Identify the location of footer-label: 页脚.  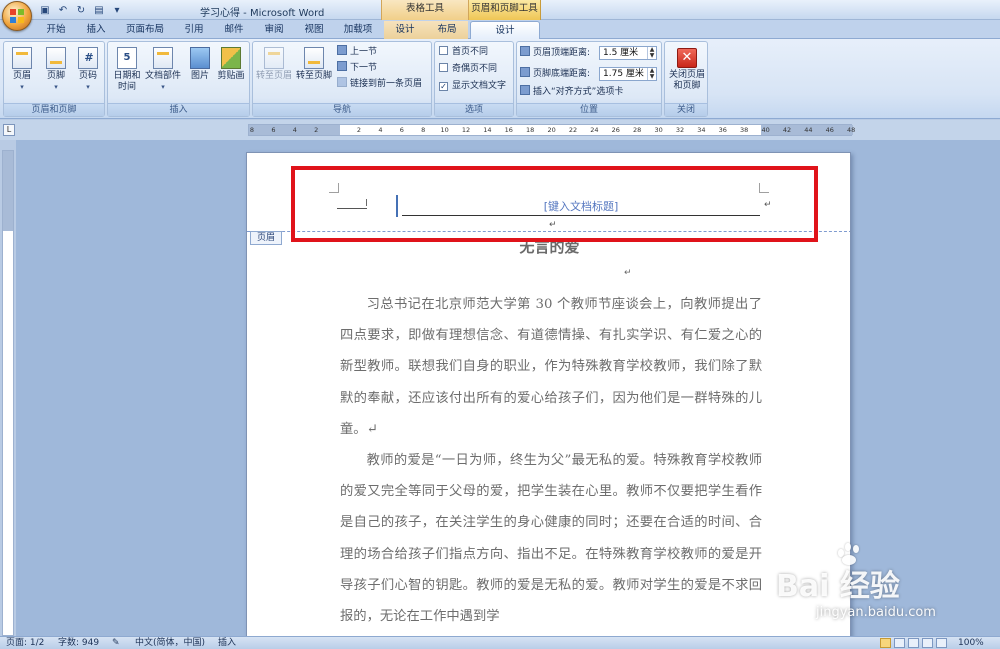
(55, 76).